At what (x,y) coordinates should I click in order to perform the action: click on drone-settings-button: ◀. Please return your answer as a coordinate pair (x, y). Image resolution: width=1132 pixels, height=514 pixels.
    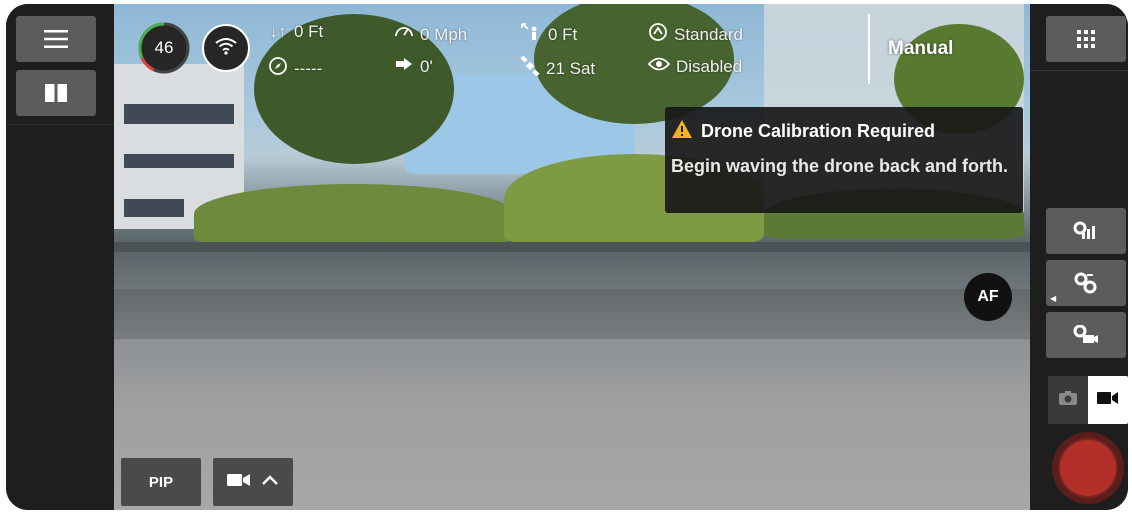
    Looking at the image, I should click on (1086, 283).